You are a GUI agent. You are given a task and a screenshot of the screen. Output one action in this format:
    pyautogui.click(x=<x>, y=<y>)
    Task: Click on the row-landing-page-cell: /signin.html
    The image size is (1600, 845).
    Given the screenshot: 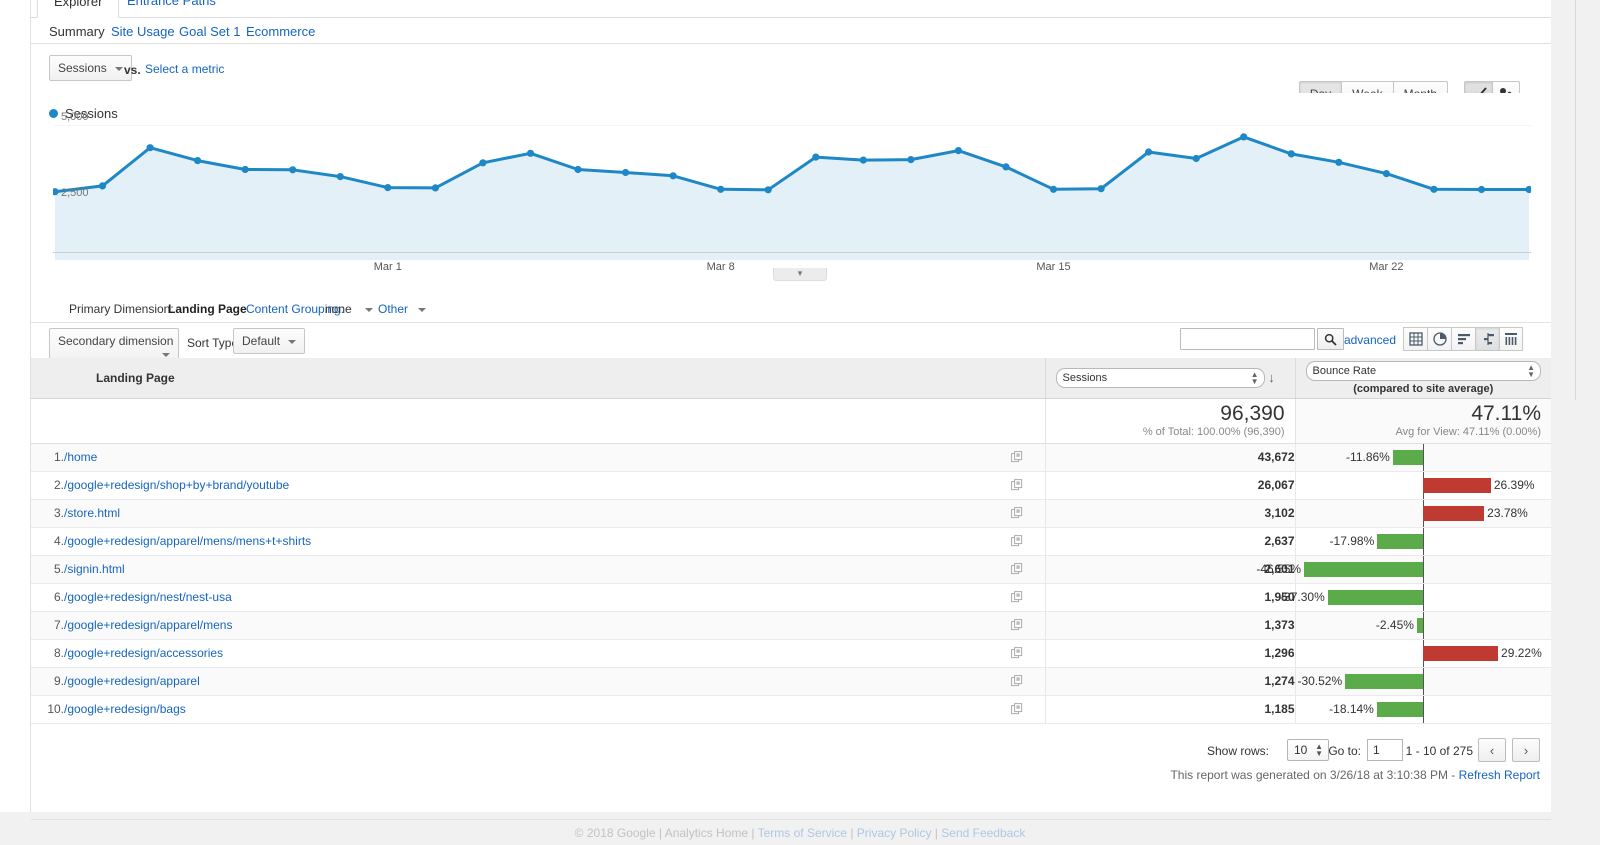 What is the action you would take?
    pyautogui.click(x=537, y=569)
    